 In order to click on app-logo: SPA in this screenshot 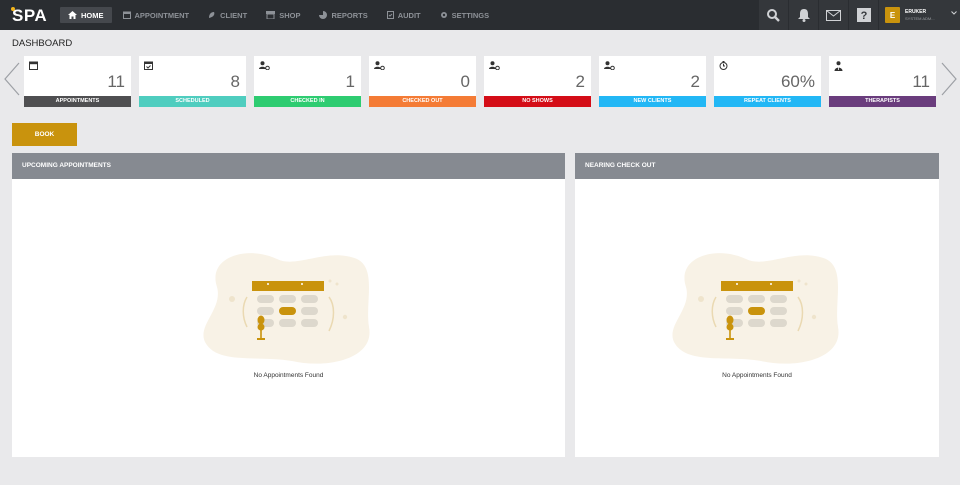, I will do `click(29, 16)`.